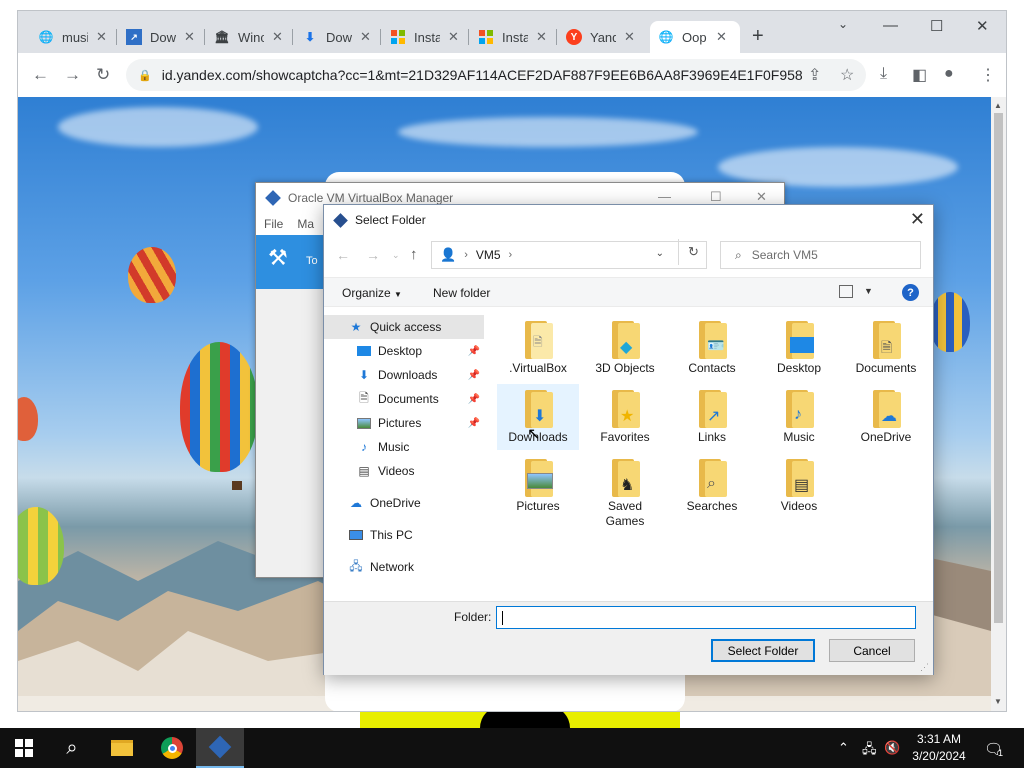 This screenshot has height=768, width=1024. Describe the element at coordinates (883, 74) in the screenshot. I see `downloads-icon: ⤓` at that location.